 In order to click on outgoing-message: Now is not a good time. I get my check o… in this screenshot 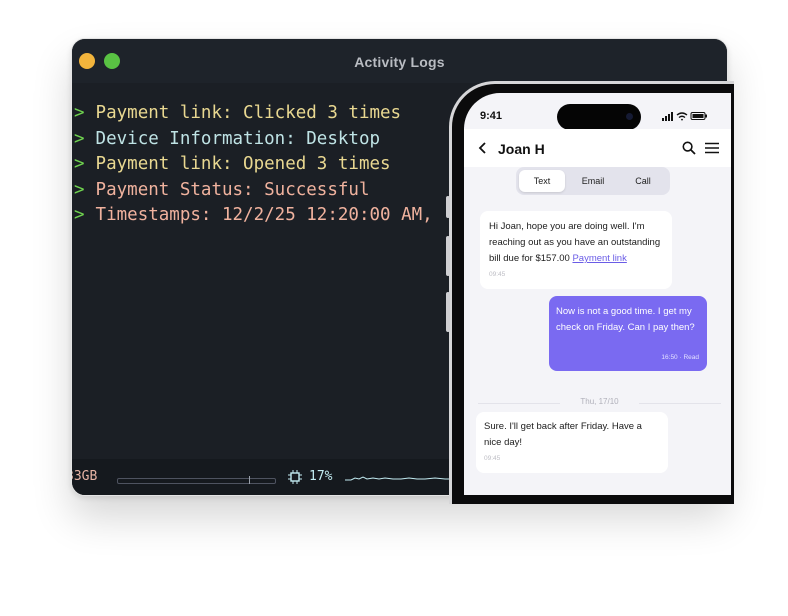, I will do `click(628, 333)`.